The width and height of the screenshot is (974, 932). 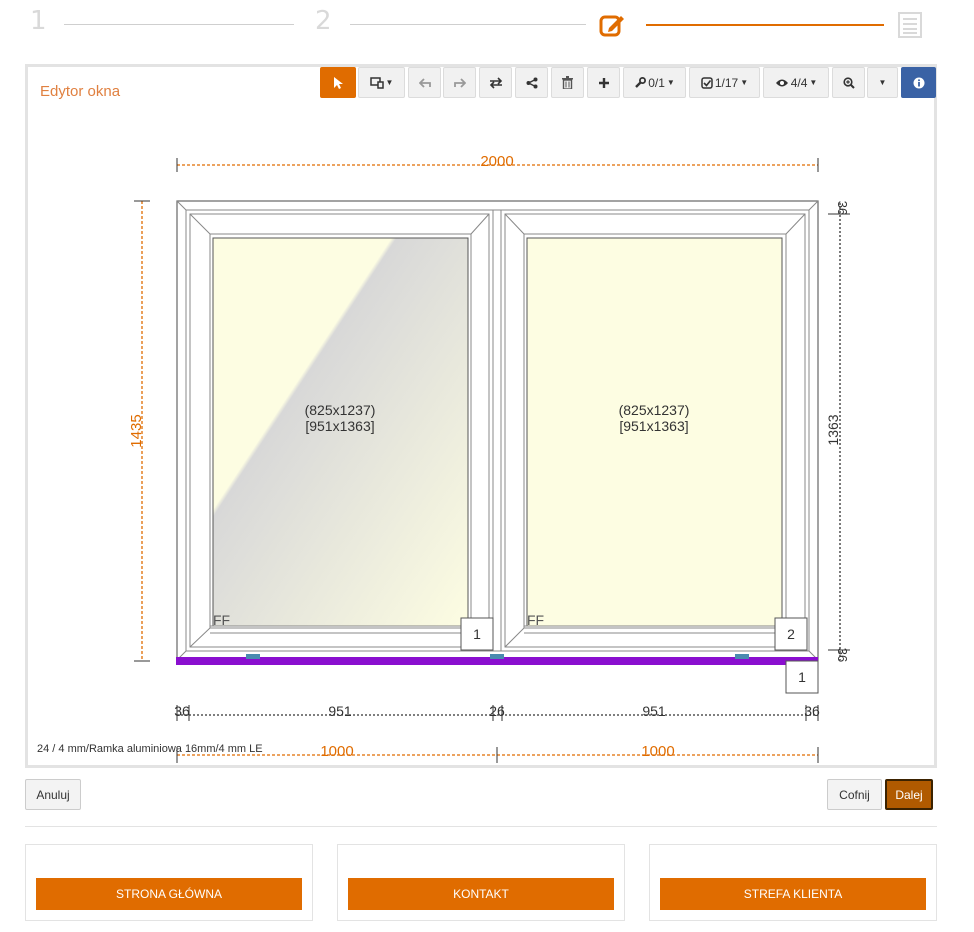 What do you see at coordinates (802, 677) in the screenshot?
I see `frame-number: 1` at bounding box center [802, 677].